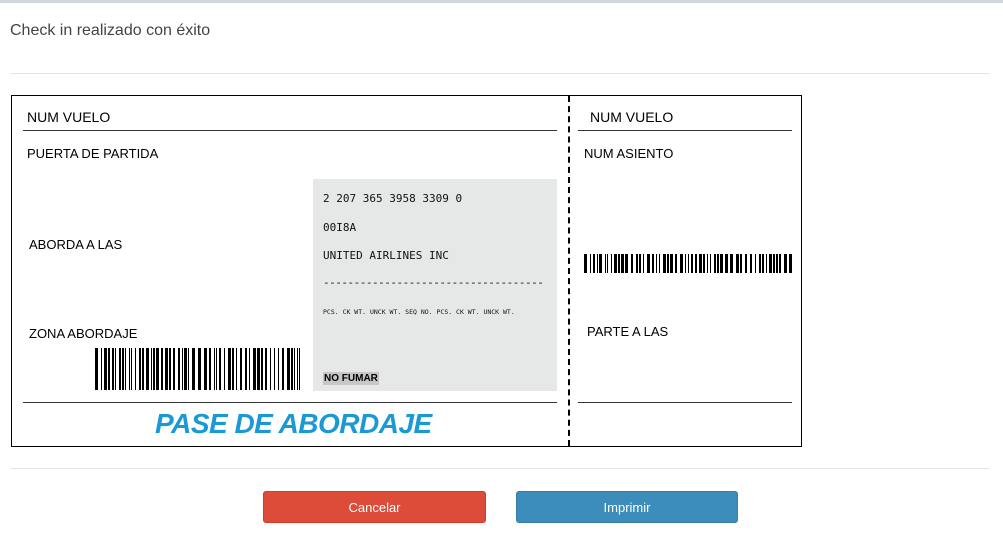 The width and height of the screenshot is (1003, 550). What do you see at coordinates (685, 130) in the screenshot?
I see `right-top-rule` at bounding box center [685, 130].